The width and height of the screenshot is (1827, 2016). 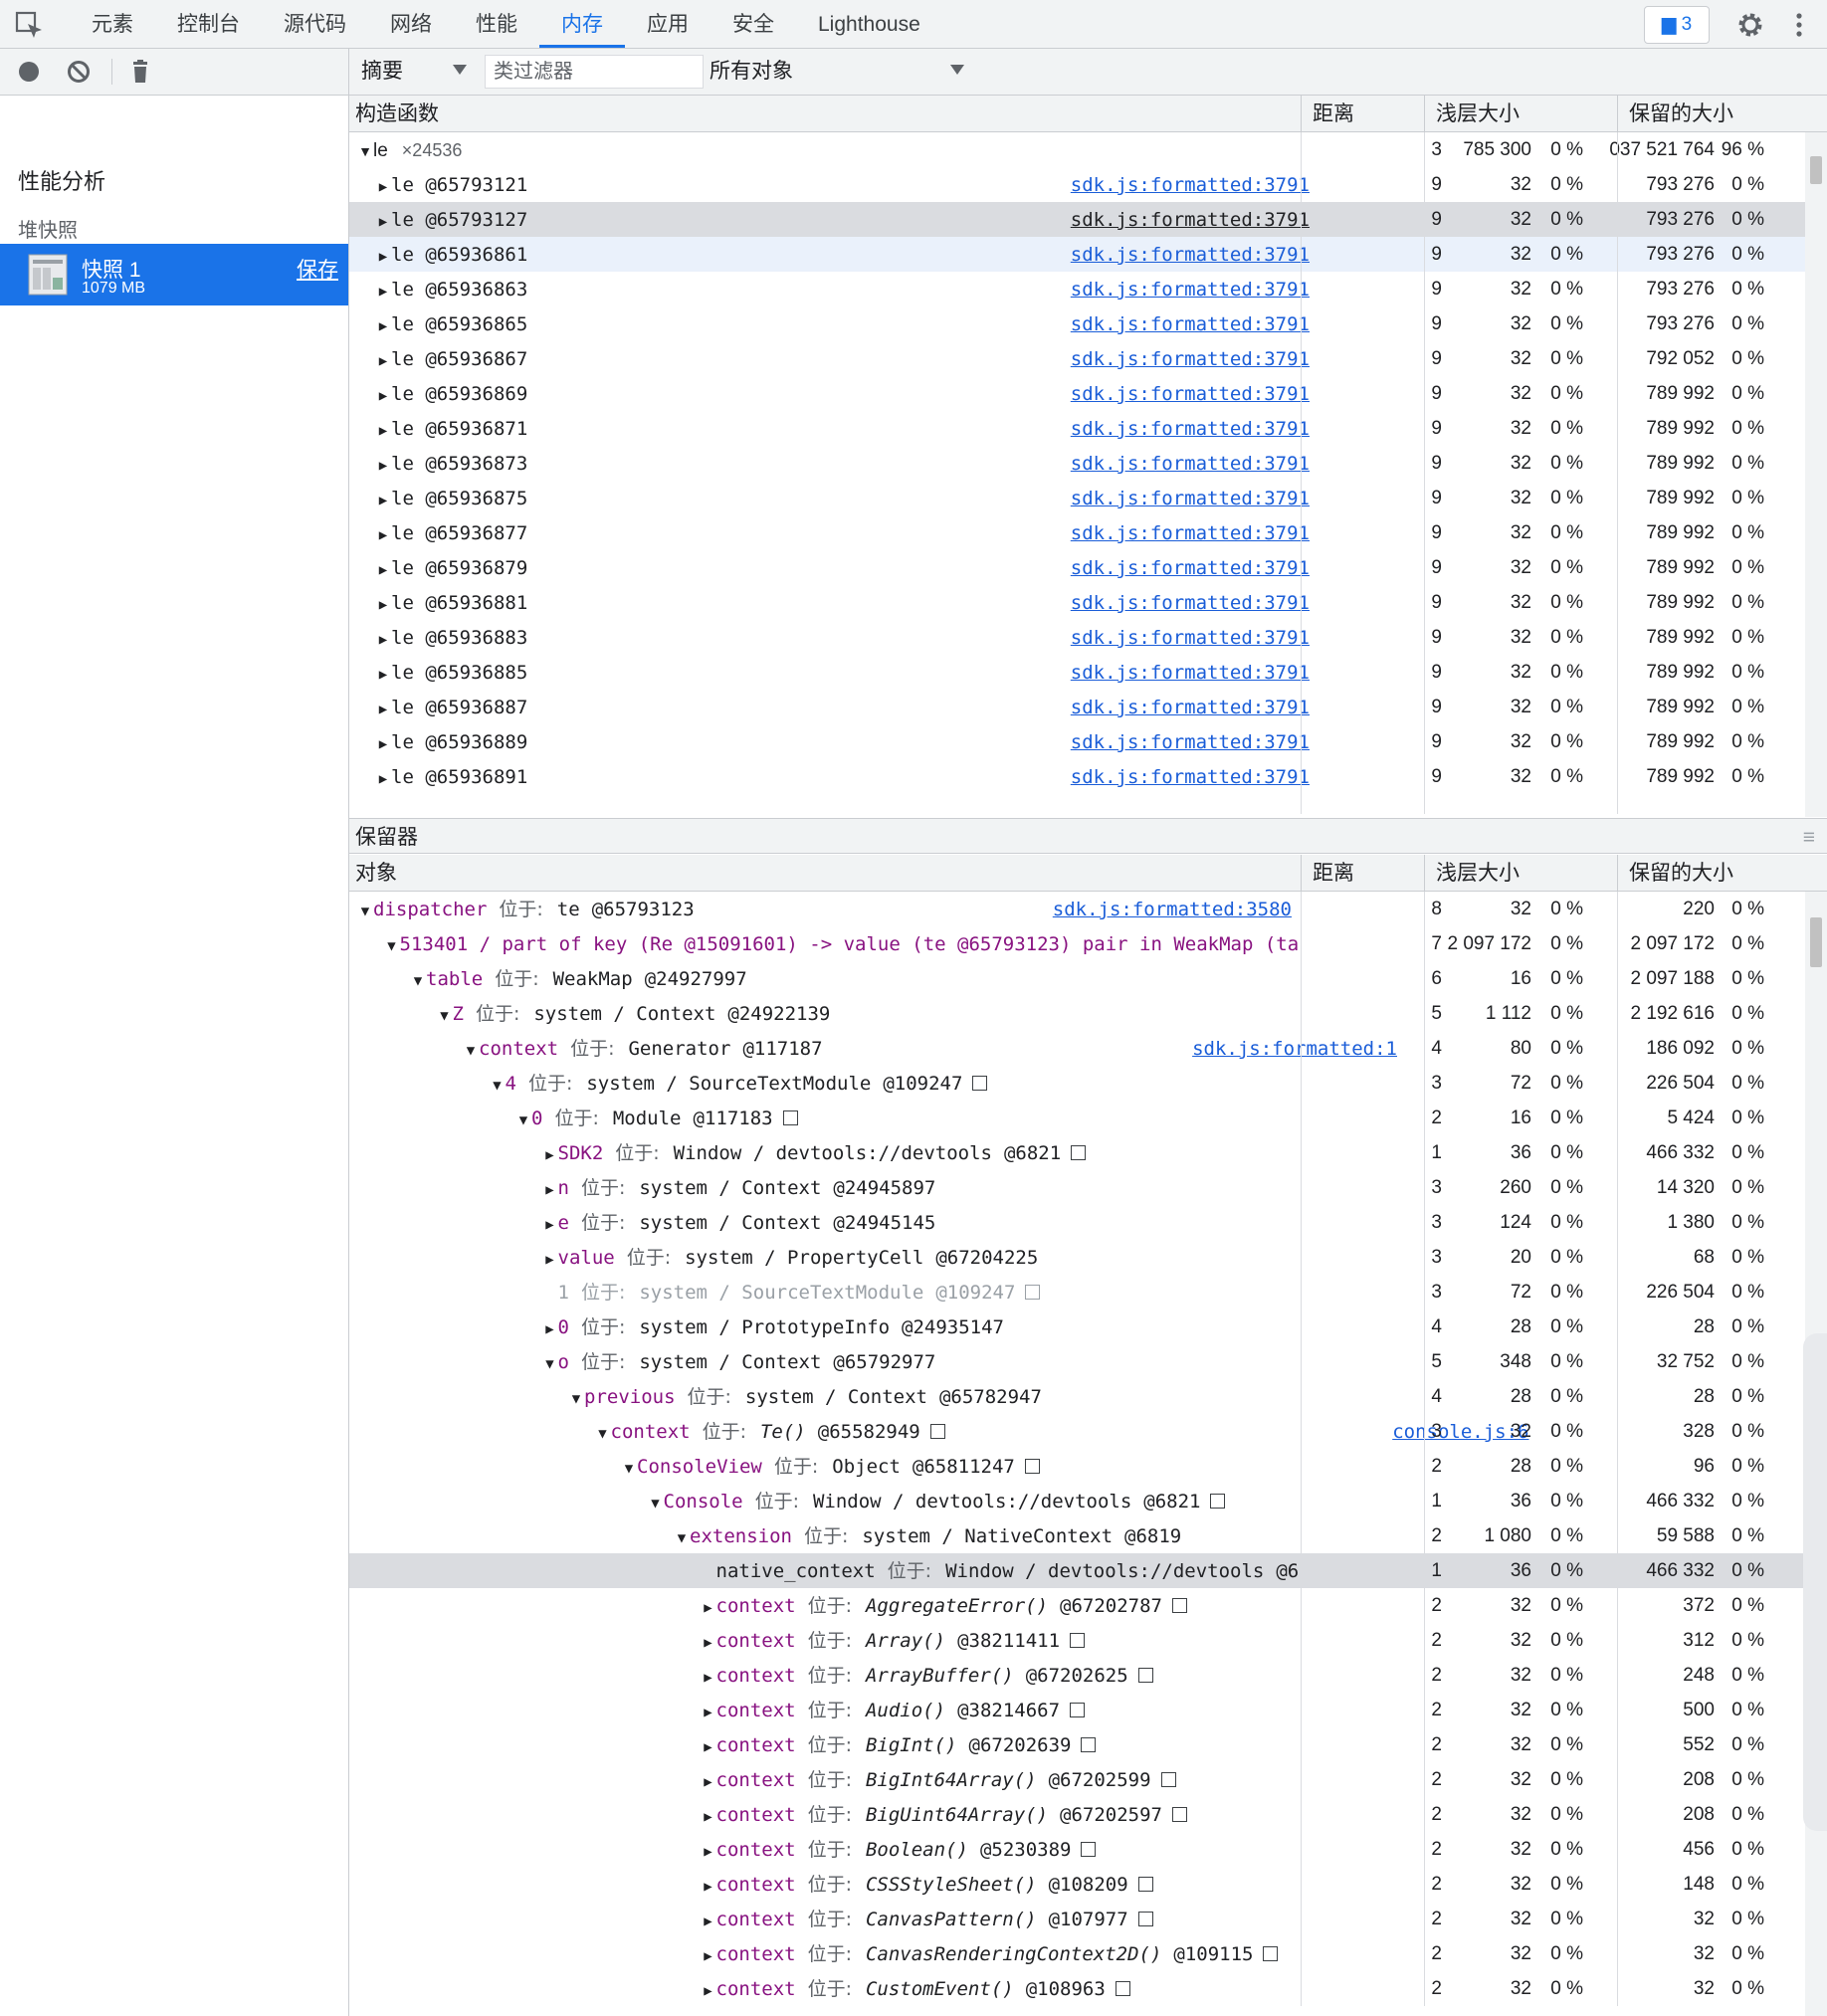 What do you see at coordinates (957, 70) in the screenshot?
I see `objects-select-chevron-down-icon` at bounding box center [957, 70].